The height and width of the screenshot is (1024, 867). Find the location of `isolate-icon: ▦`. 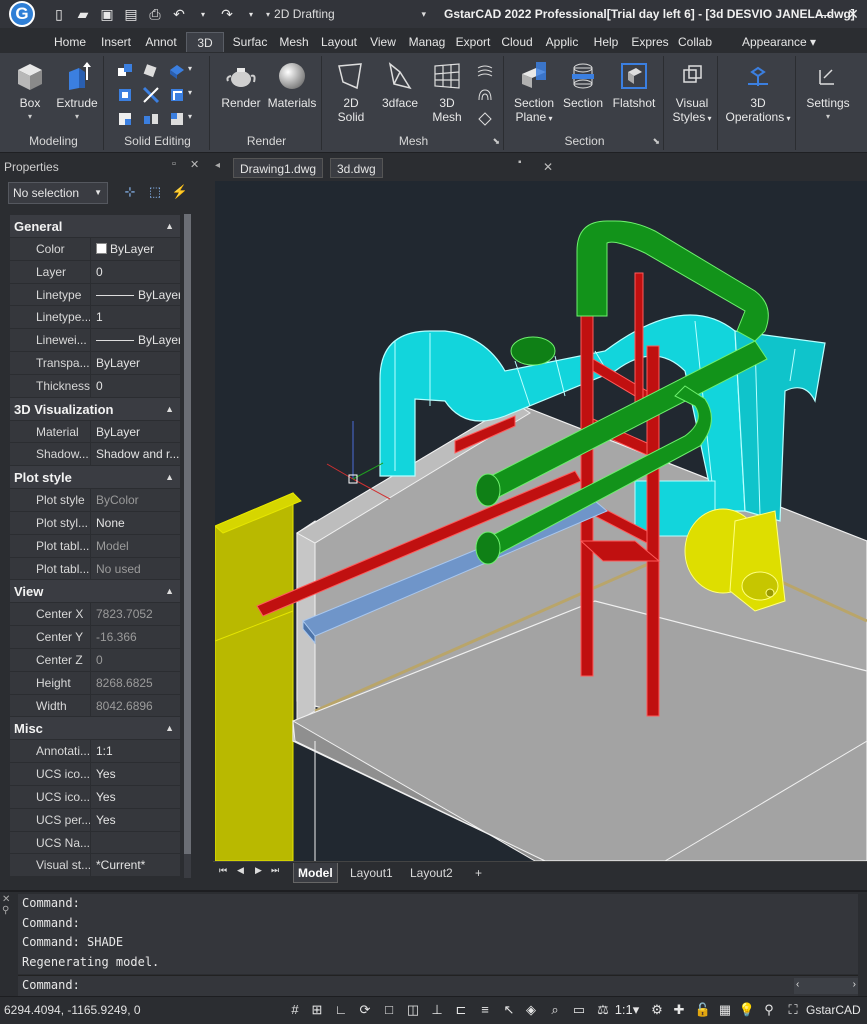

isolate-icon: ▦ is located at coordinates (725, 1010).